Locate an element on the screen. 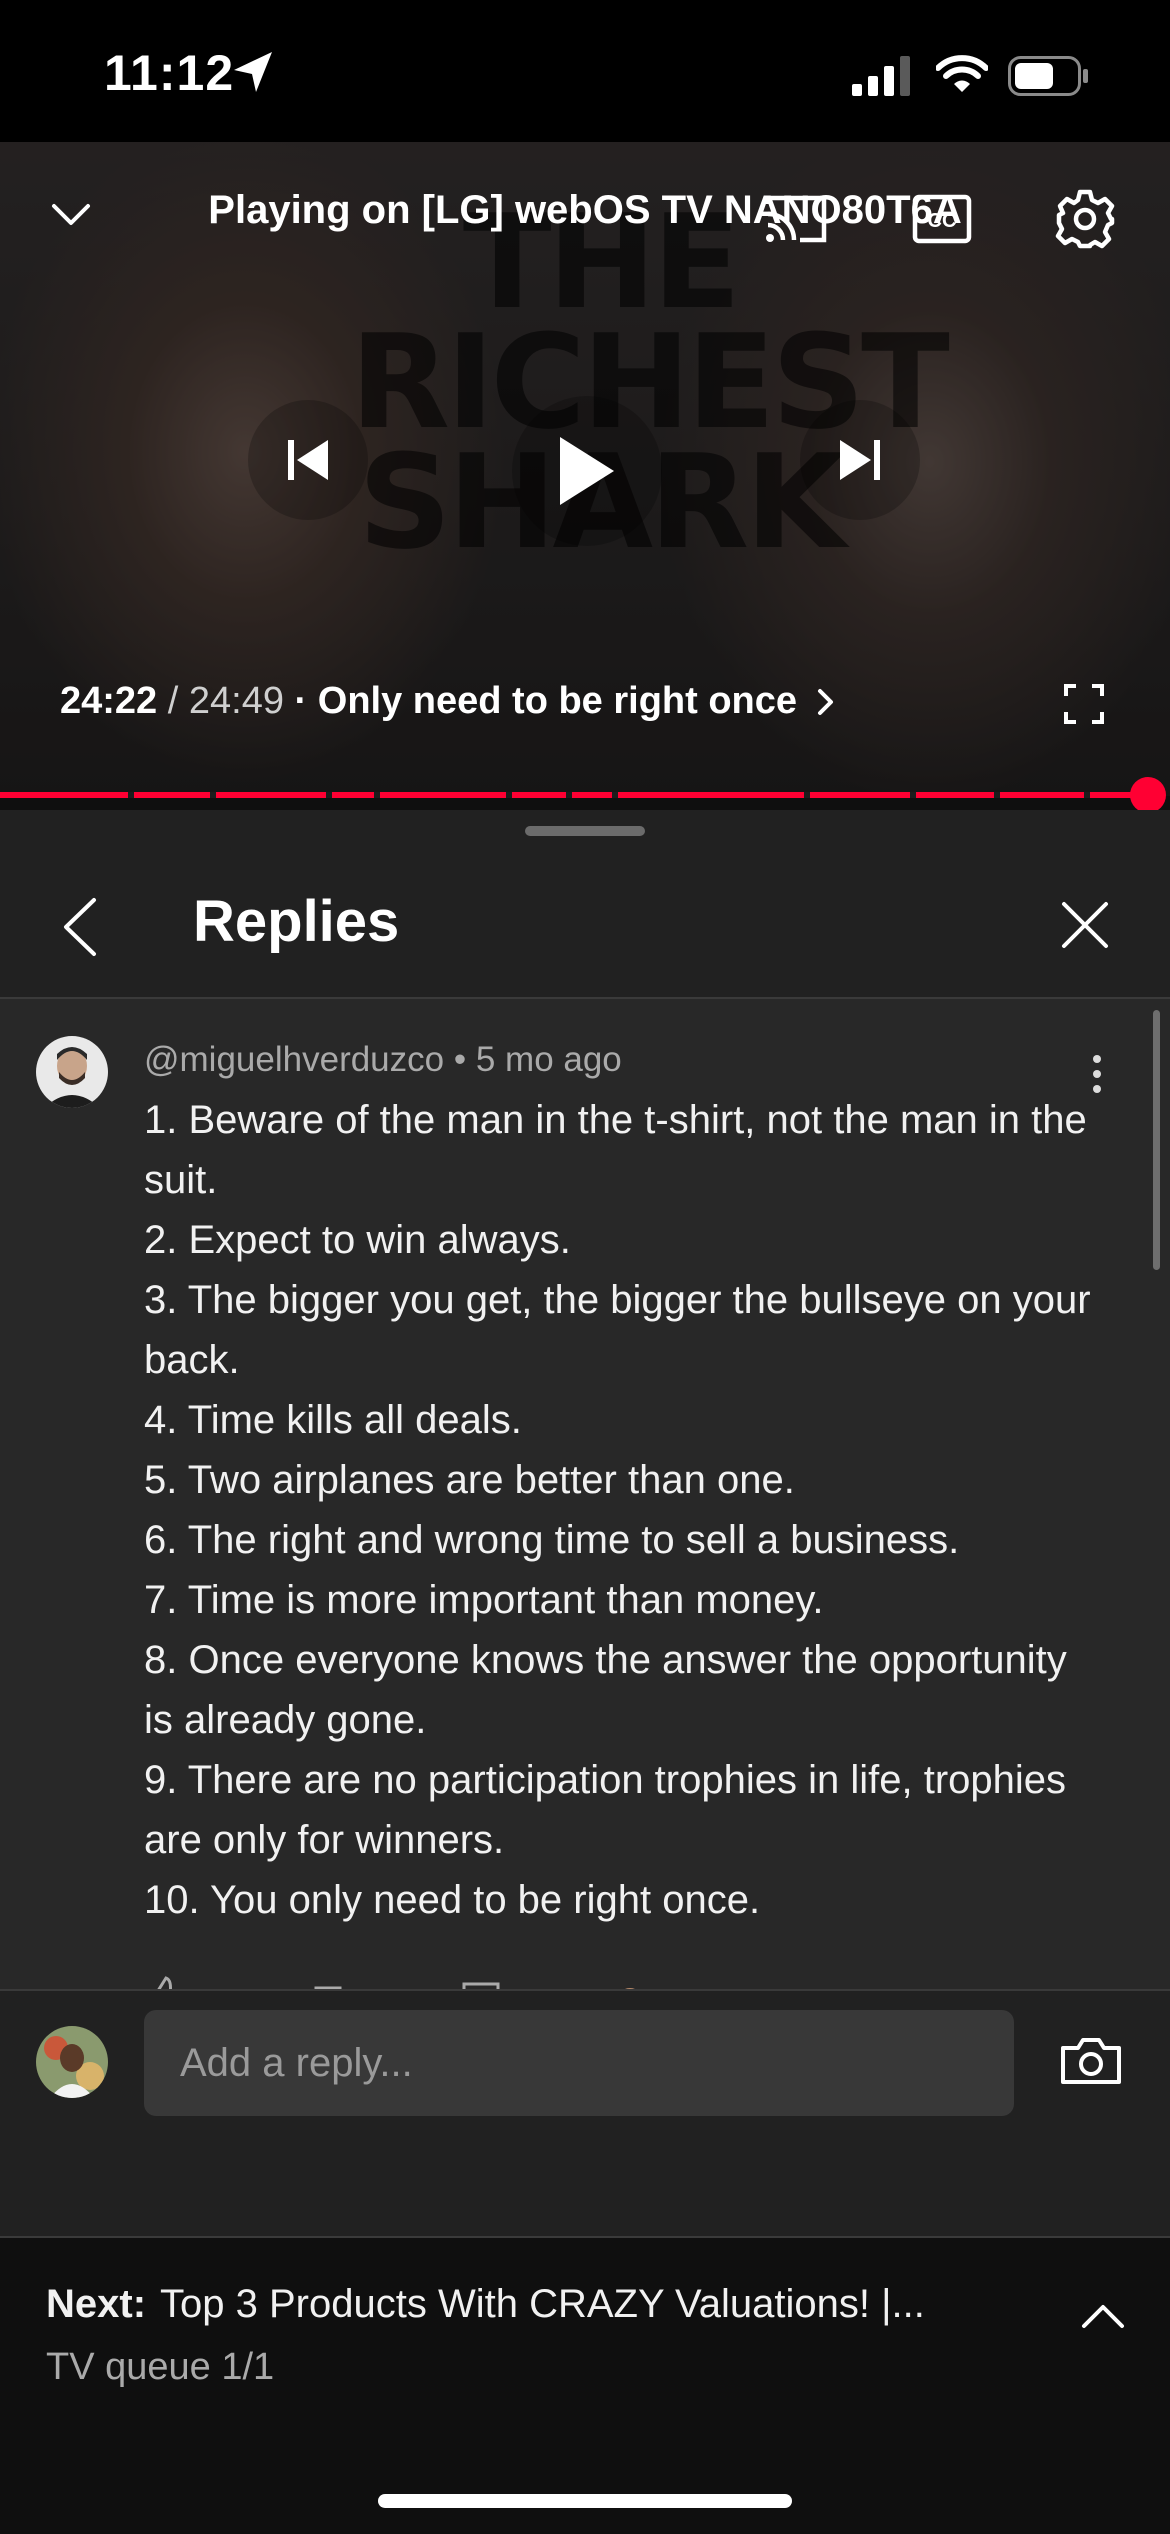 The width and height of the screenshot is (1170, 2534). battery-icon is located at coordinates (1049, 76).